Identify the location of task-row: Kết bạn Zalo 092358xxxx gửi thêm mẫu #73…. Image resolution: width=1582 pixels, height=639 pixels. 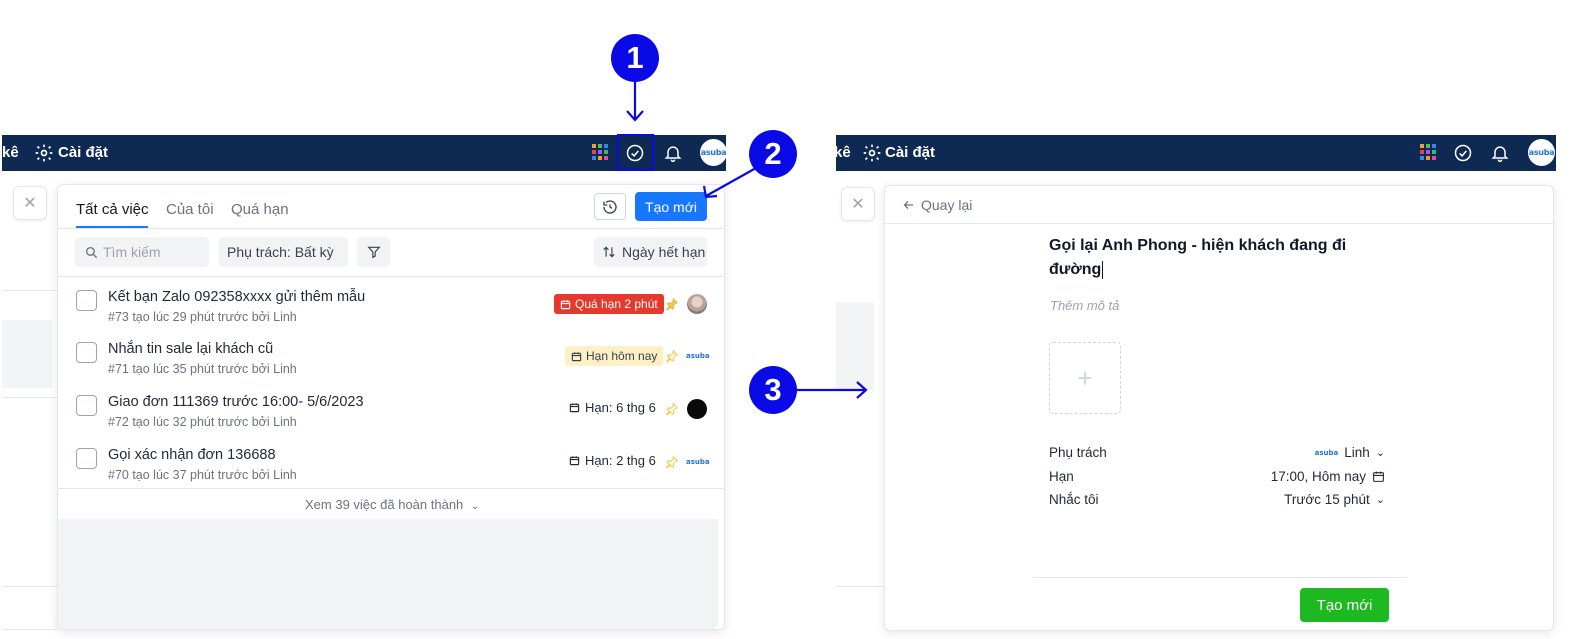
(391, 307).